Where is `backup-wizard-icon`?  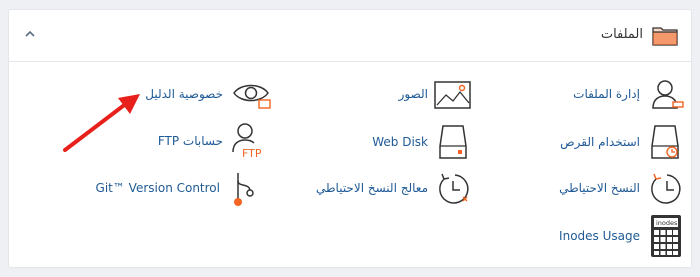
backup-wizard-icon is located at coordinates (454, 188).